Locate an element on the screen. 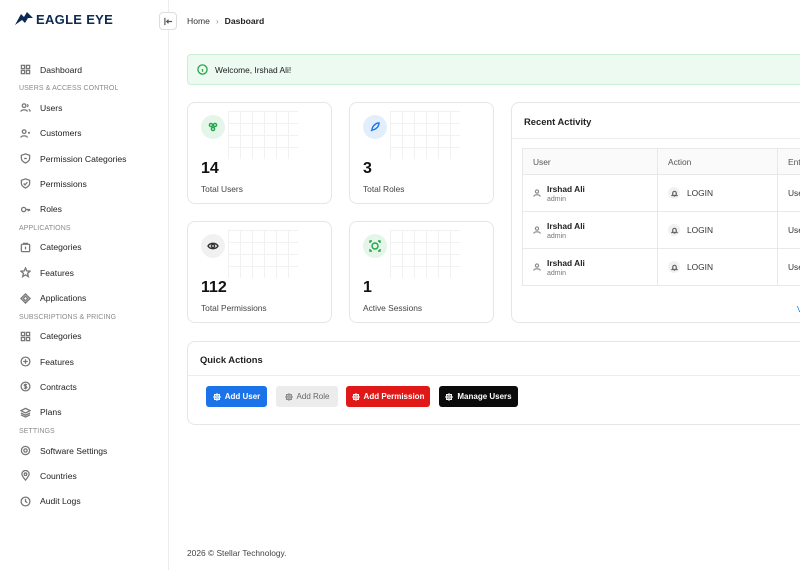  info-circle-icon is located at coordinates (202, 69).